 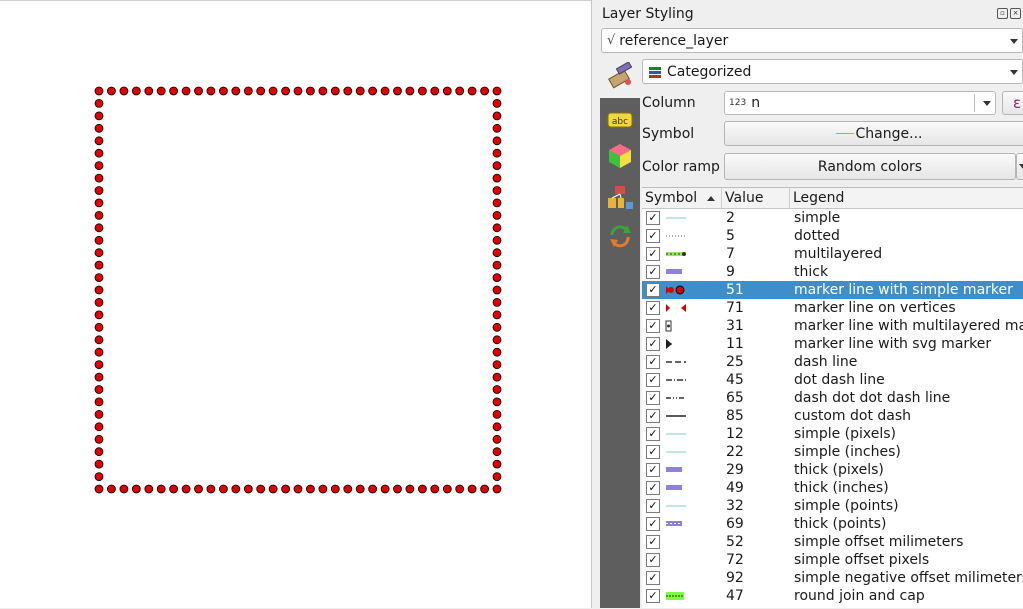 What do you see at coordinates (735, 470) in the screenshot?
I see `category-value: 29` at bounding box center [735, 470].